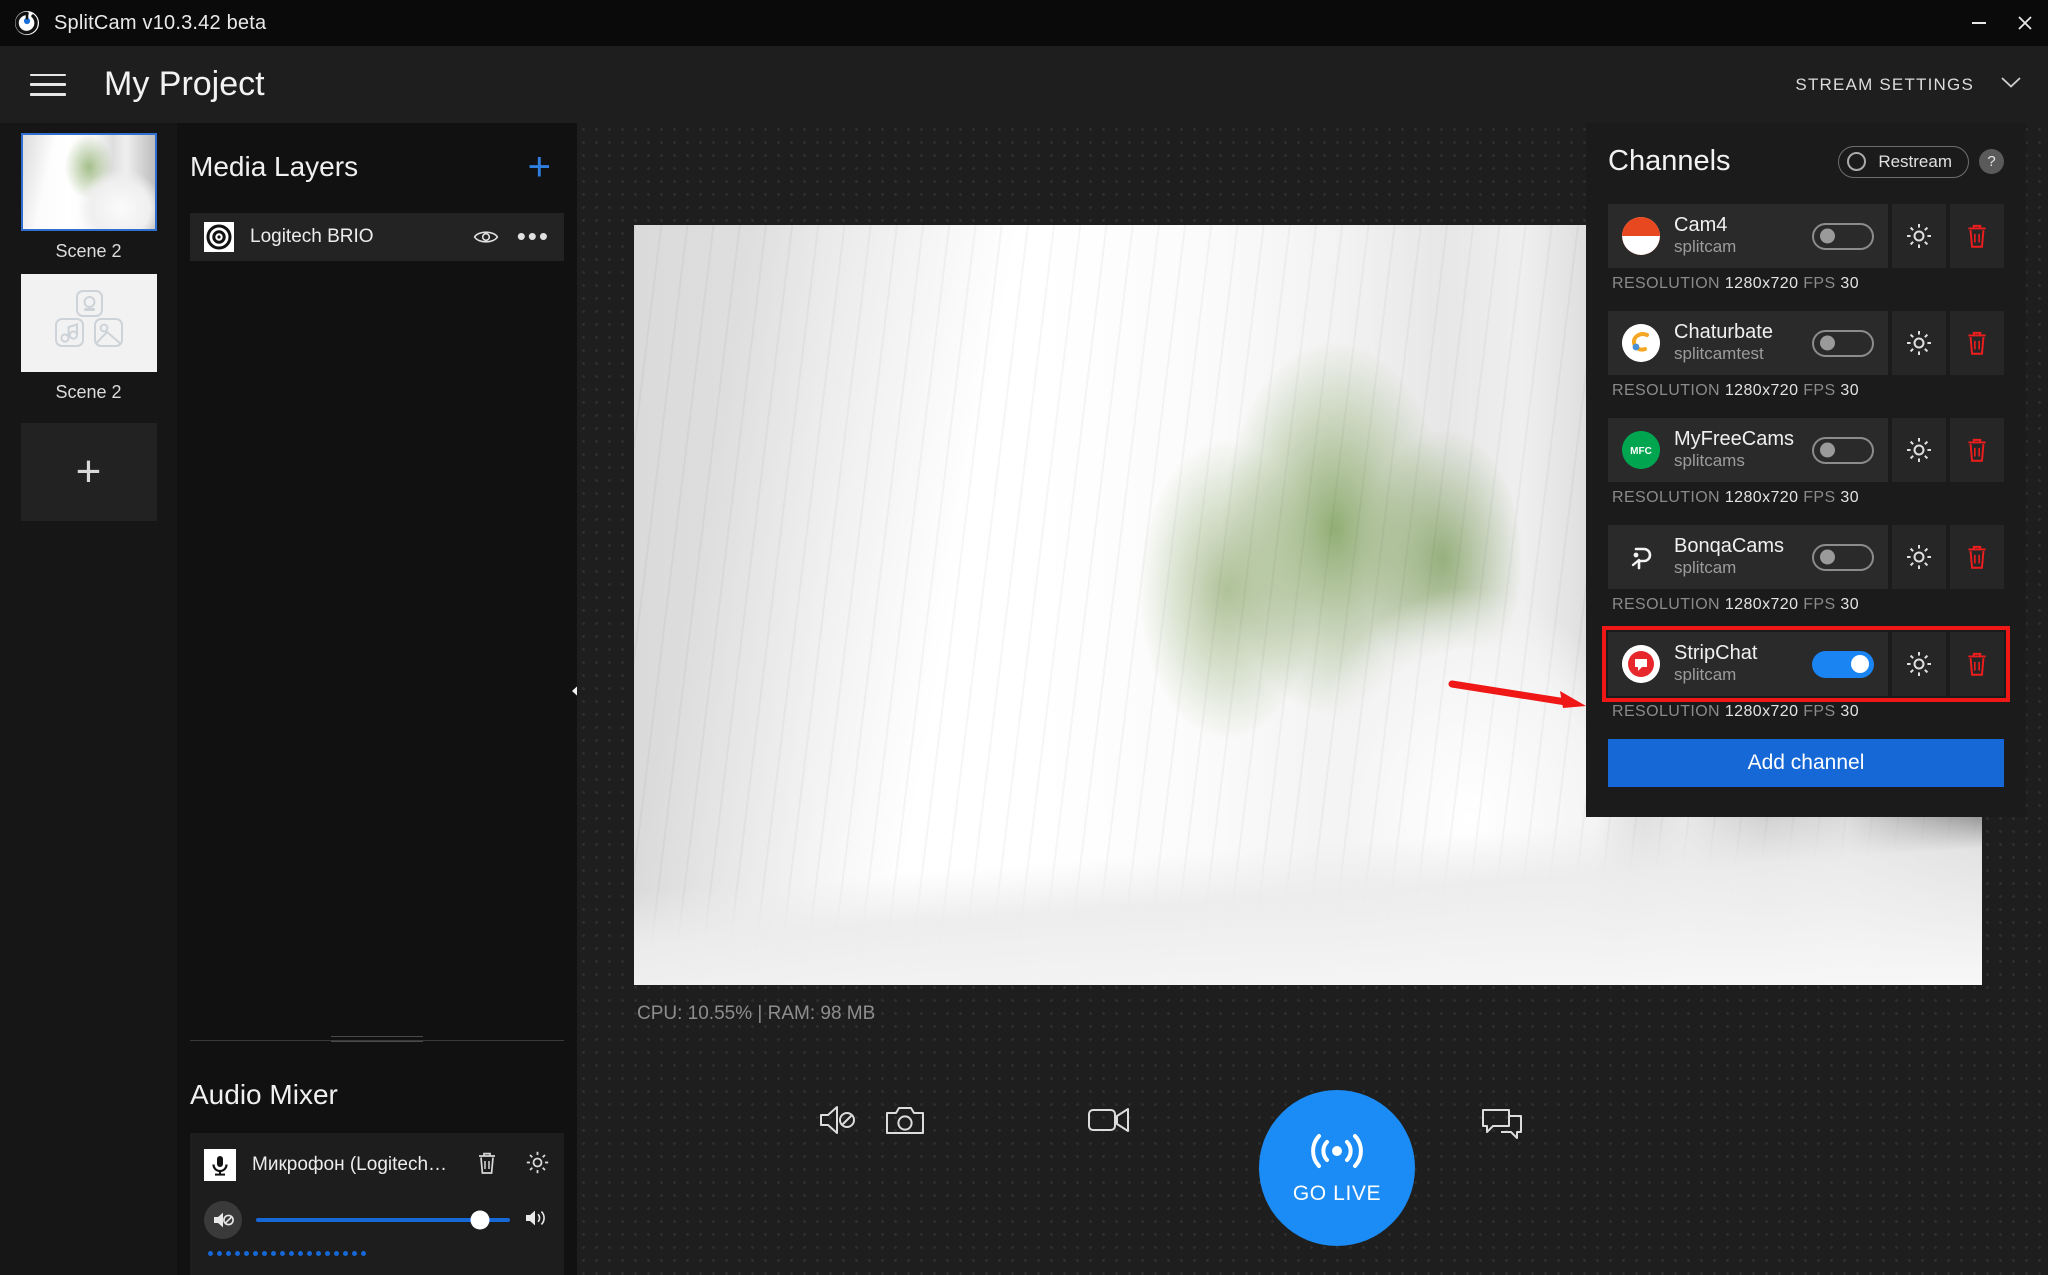 The height and width of the screenshot is (1275, 2048). I want to click on channel-row: StripChat splitcam, so click(1806, 664).